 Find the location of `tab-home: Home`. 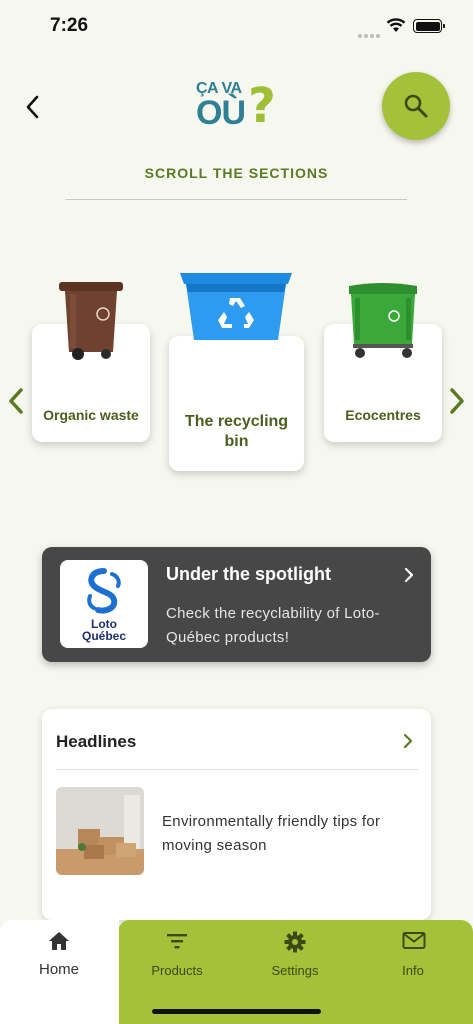

tab-home: Home is located at coordinates (59, 965).